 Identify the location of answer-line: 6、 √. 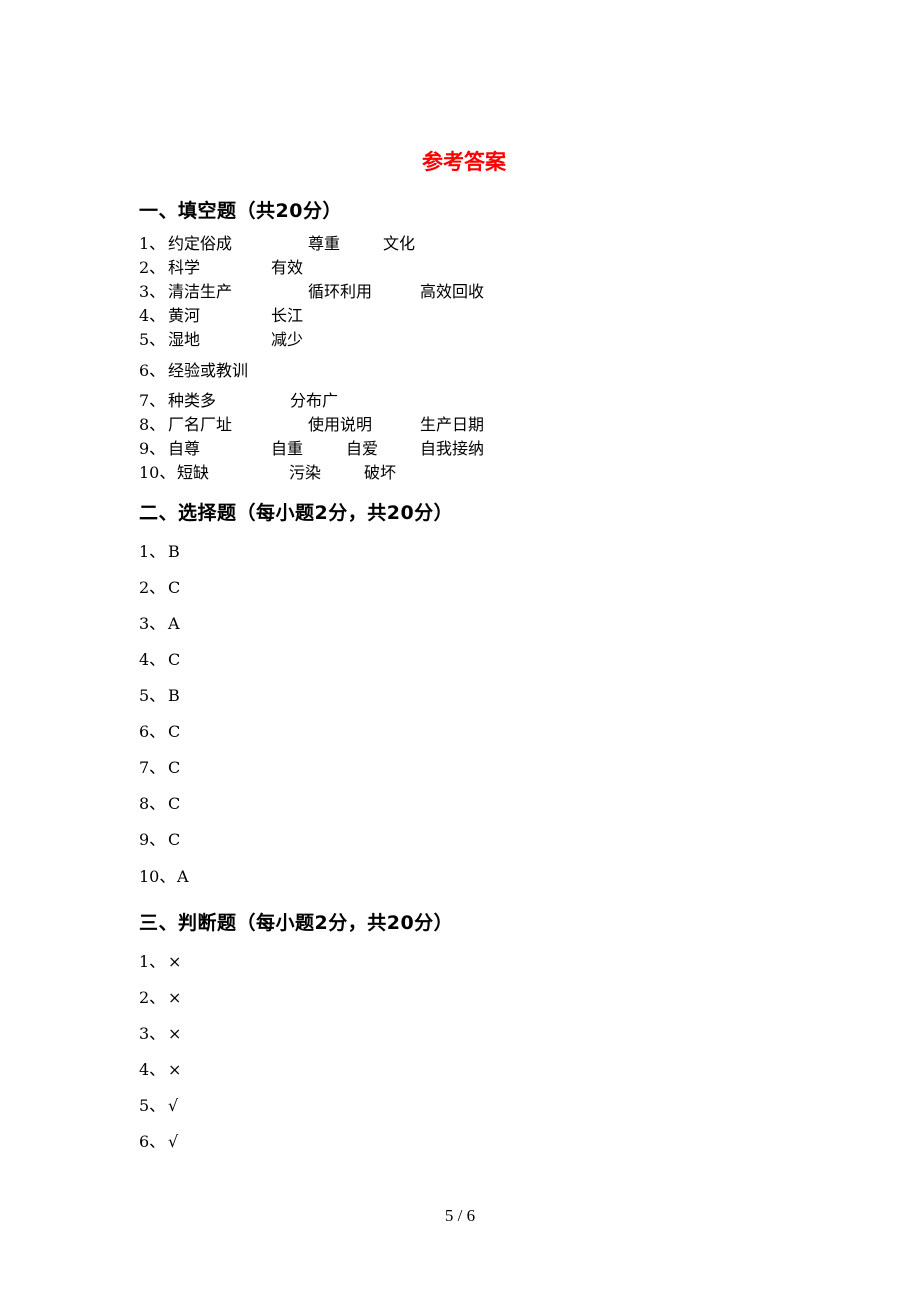
(158, 1142).